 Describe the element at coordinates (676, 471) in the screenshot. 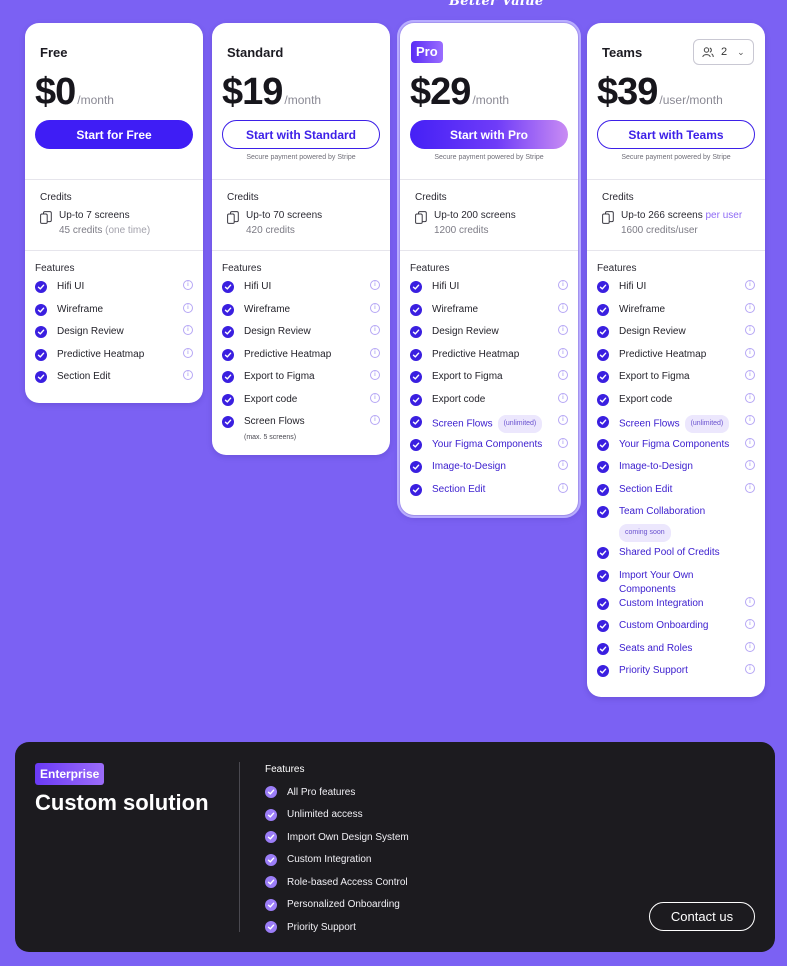

I see `feature-item: Image-to-Design i` at that location.